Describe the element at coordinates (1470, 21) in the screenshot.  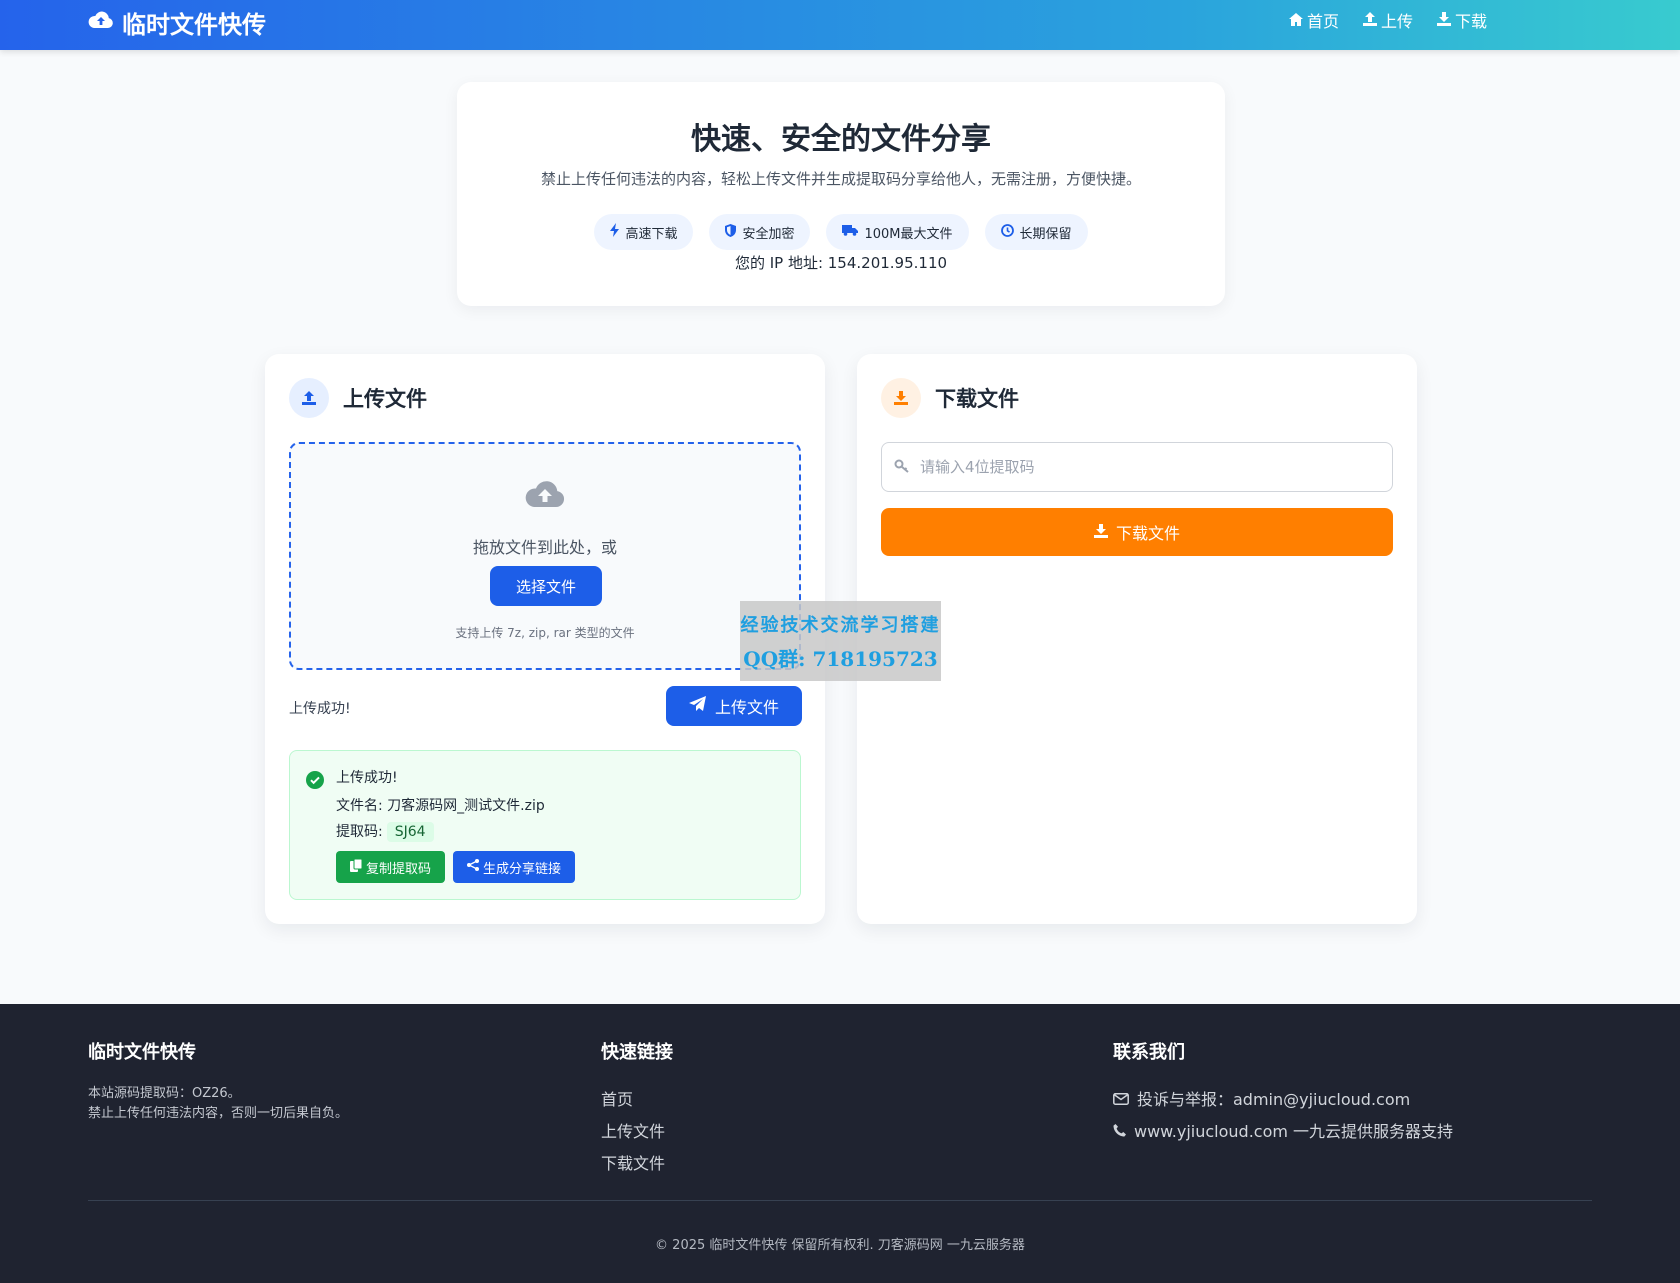
I see `nav-download-label: 下载` at that location.